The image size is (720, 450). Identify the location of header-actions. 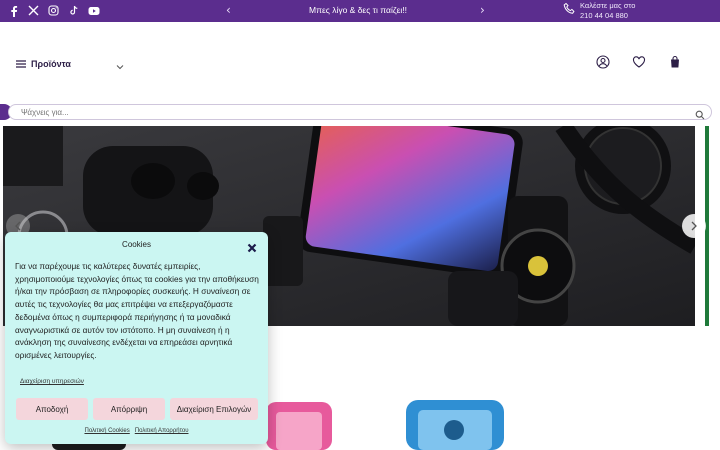
(639, 62).